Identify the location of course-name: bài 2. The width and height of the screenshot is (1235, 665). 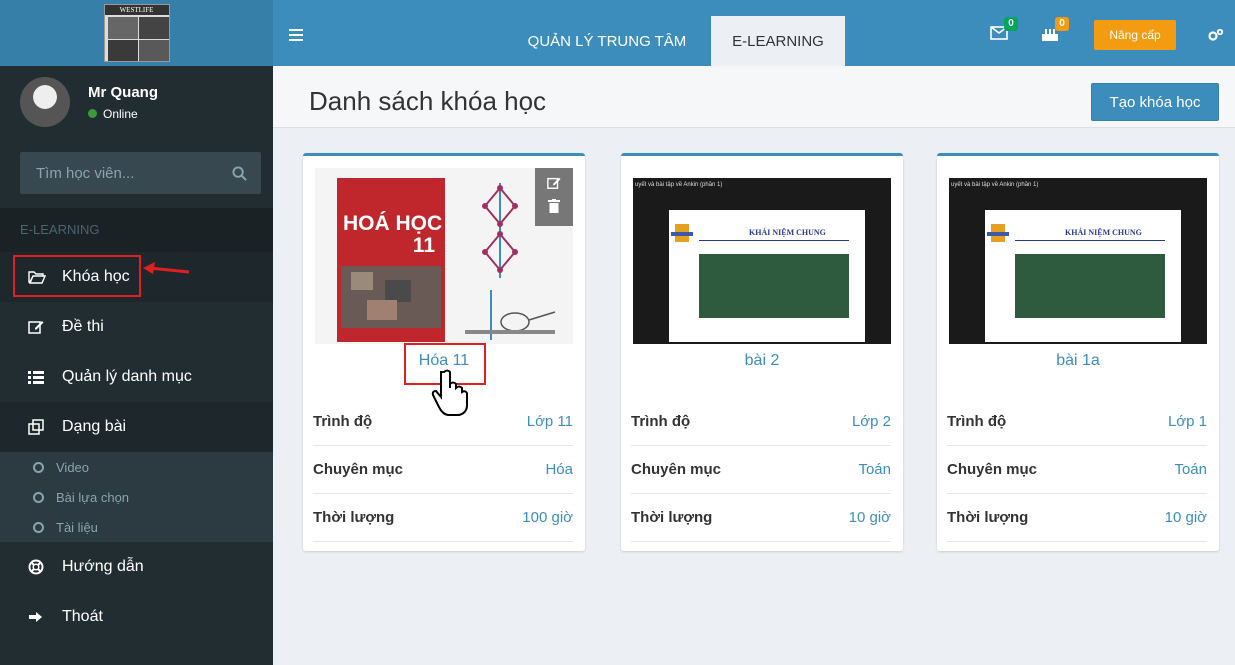
(762, 361).